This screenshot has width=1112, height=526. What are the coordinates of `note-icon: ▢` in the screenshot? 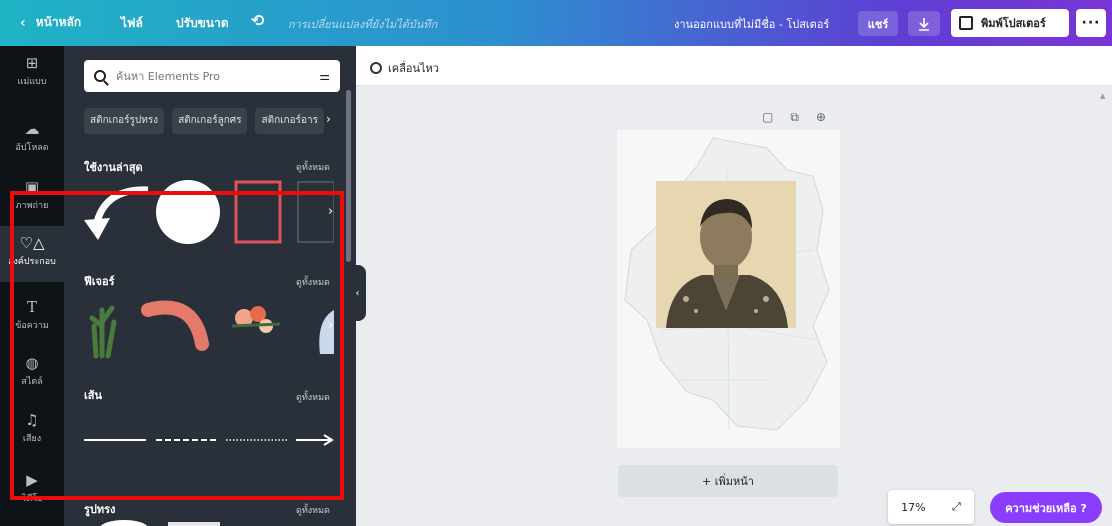 It's located at (767, 117).